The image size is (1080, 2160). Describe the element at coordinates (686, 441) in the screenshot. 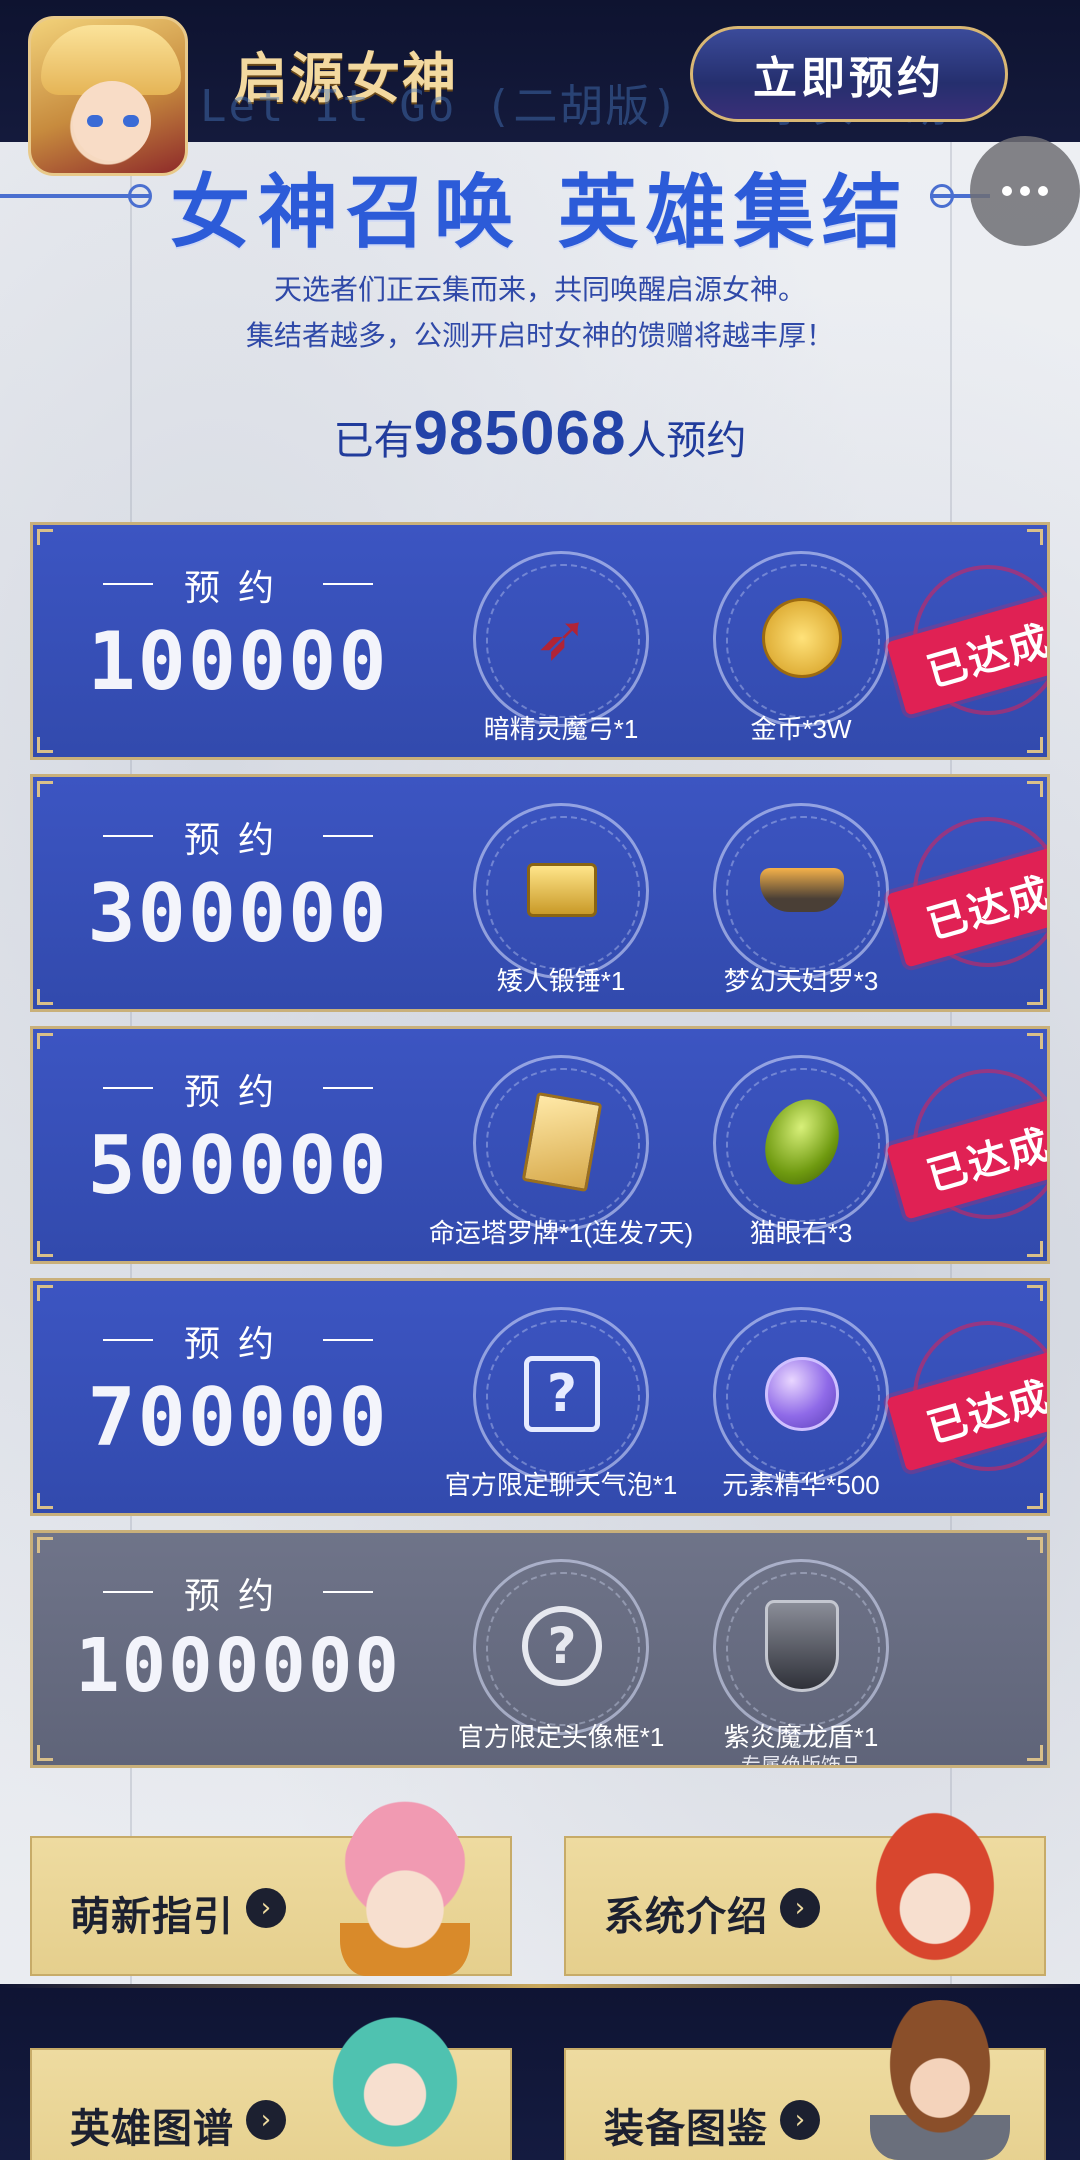

I see `count-suffix: 人预约` at that location.